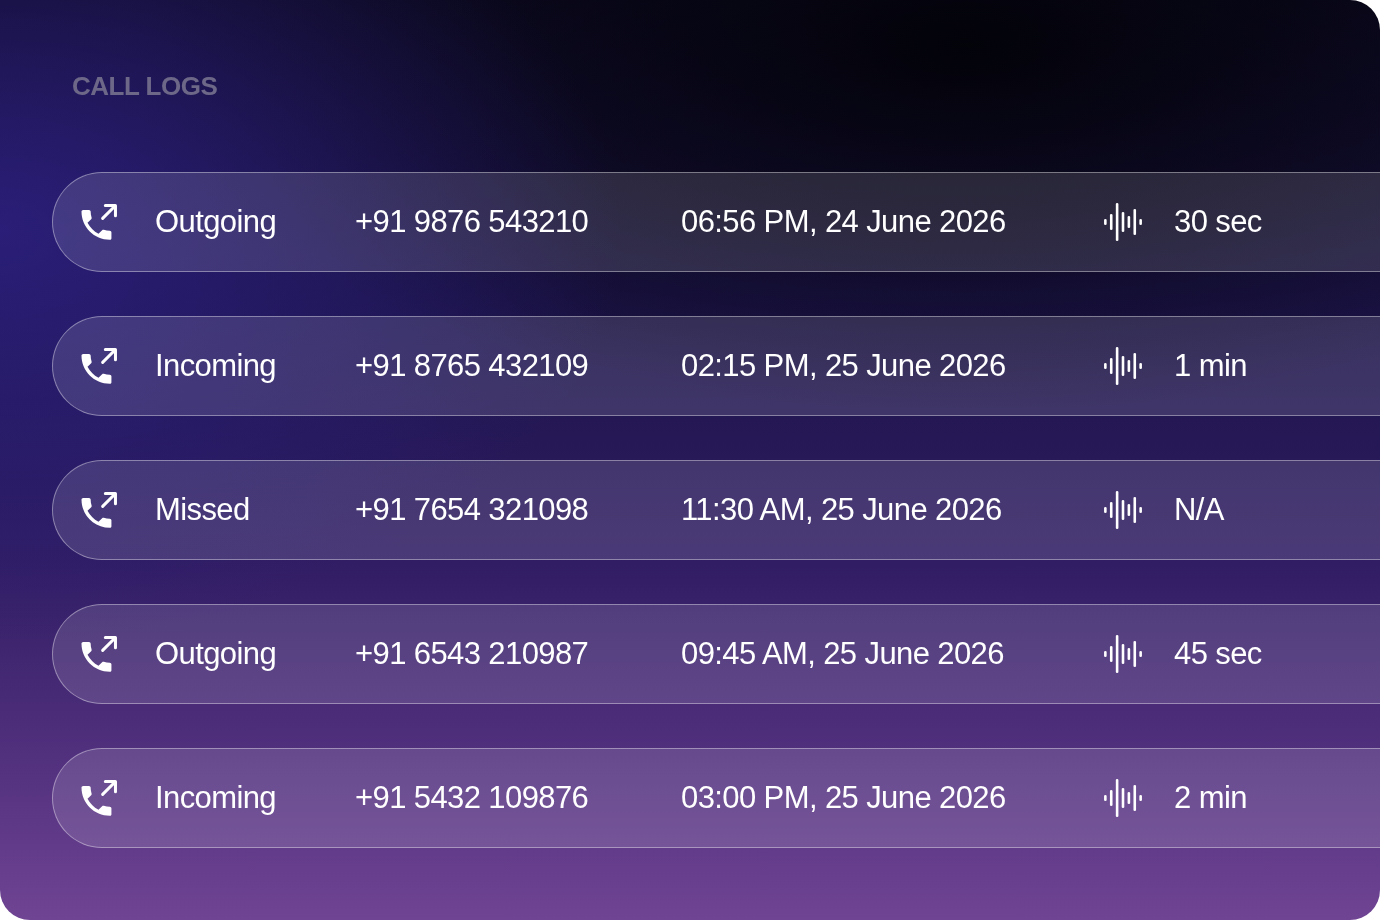  Describe the element at coordinates (472, 798) in the screenshot. I see `phone-number: +91 5432 109876` at that location.